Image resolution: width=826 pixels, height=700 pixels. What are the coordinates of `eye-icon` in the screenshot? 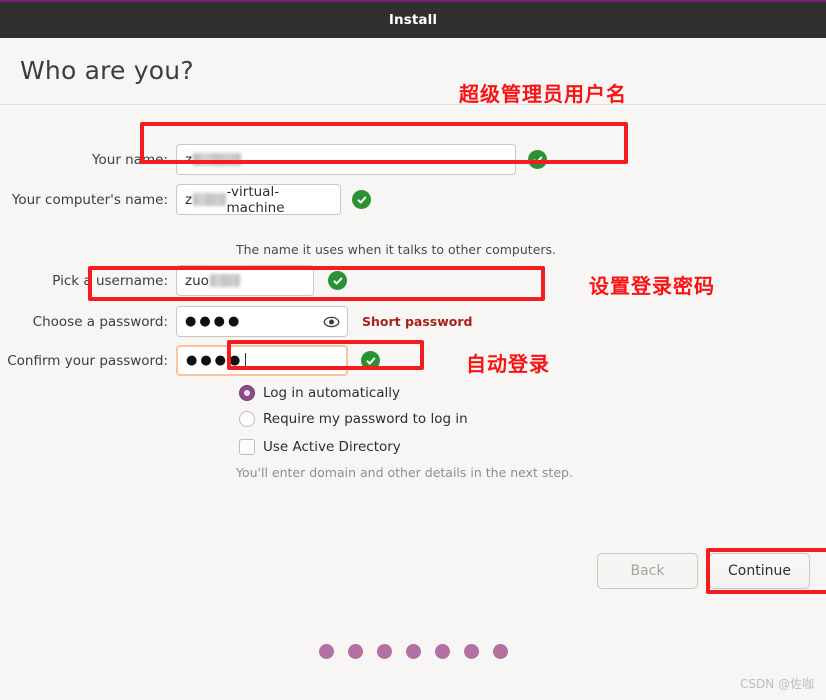 It's located at (331, 321).